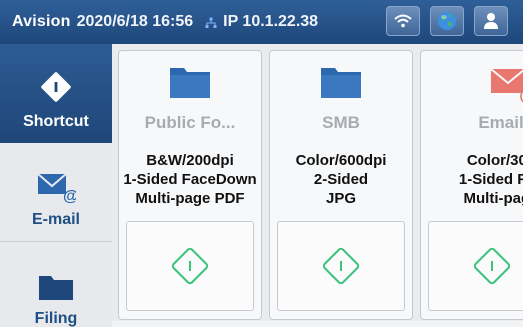 The image size is (523, 327). What do you see at coordinates (56, 318) in the screenshot?
I see `sidebar-item-label: Filing` at bounding box center [56, 318].